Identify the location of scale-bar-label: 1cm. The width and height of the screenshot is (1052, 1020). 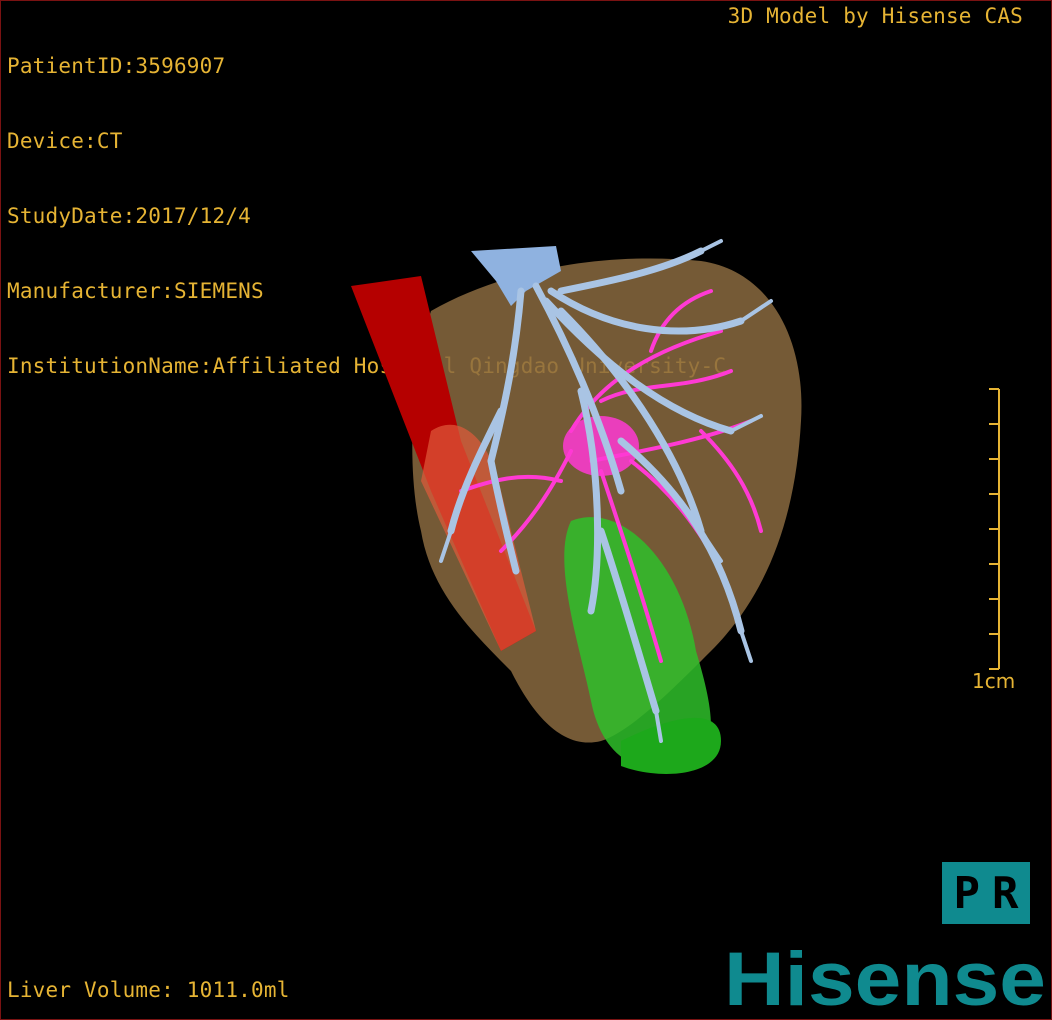
(994, 681).